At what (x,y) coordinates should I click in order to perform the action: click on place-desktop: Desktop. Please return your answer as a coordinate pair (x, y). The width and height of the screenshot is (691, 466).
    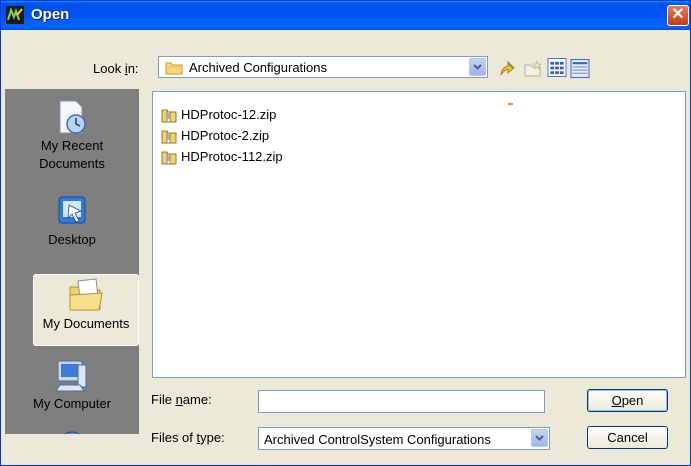
    Looking at the image, I should click on (72, 221).